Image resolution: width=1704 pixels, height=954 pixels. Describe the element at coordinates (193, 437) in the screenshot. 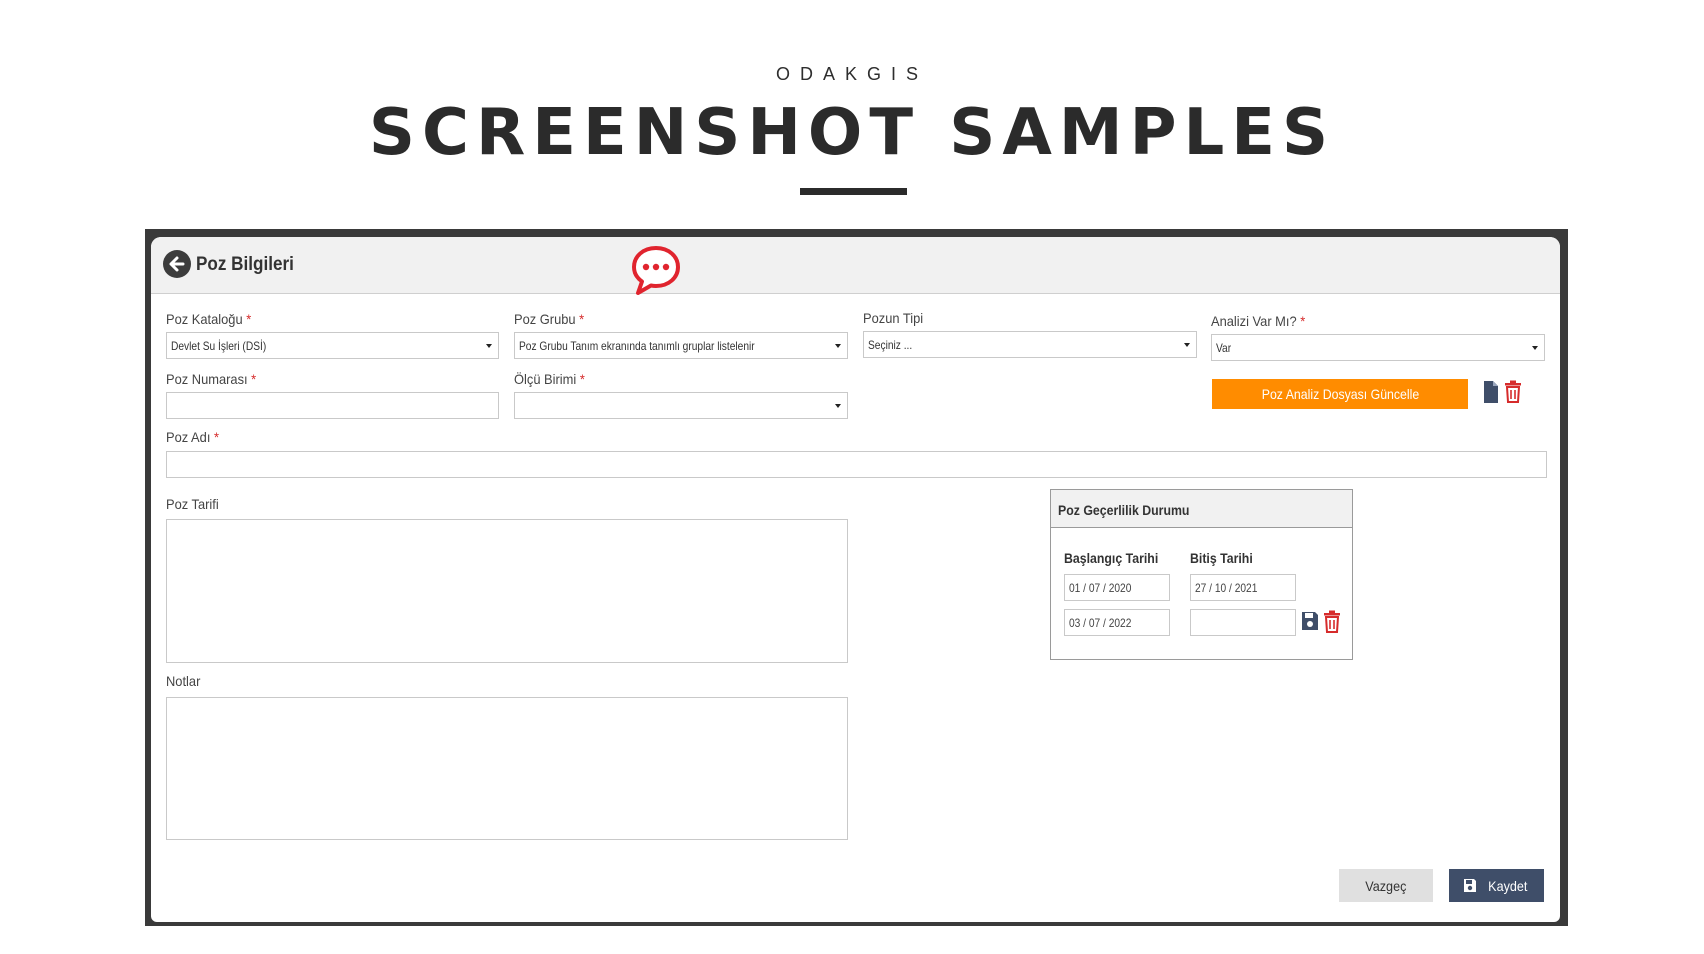

I see `name-label: Poz Adı *` at that location.